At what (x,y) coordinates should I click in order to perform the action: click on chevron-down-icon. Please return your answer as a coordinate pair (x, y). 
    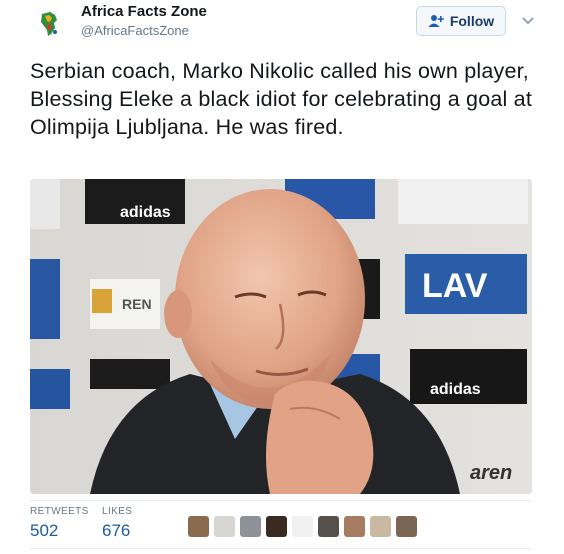
    Looking at the image, I should click on (528, 20).